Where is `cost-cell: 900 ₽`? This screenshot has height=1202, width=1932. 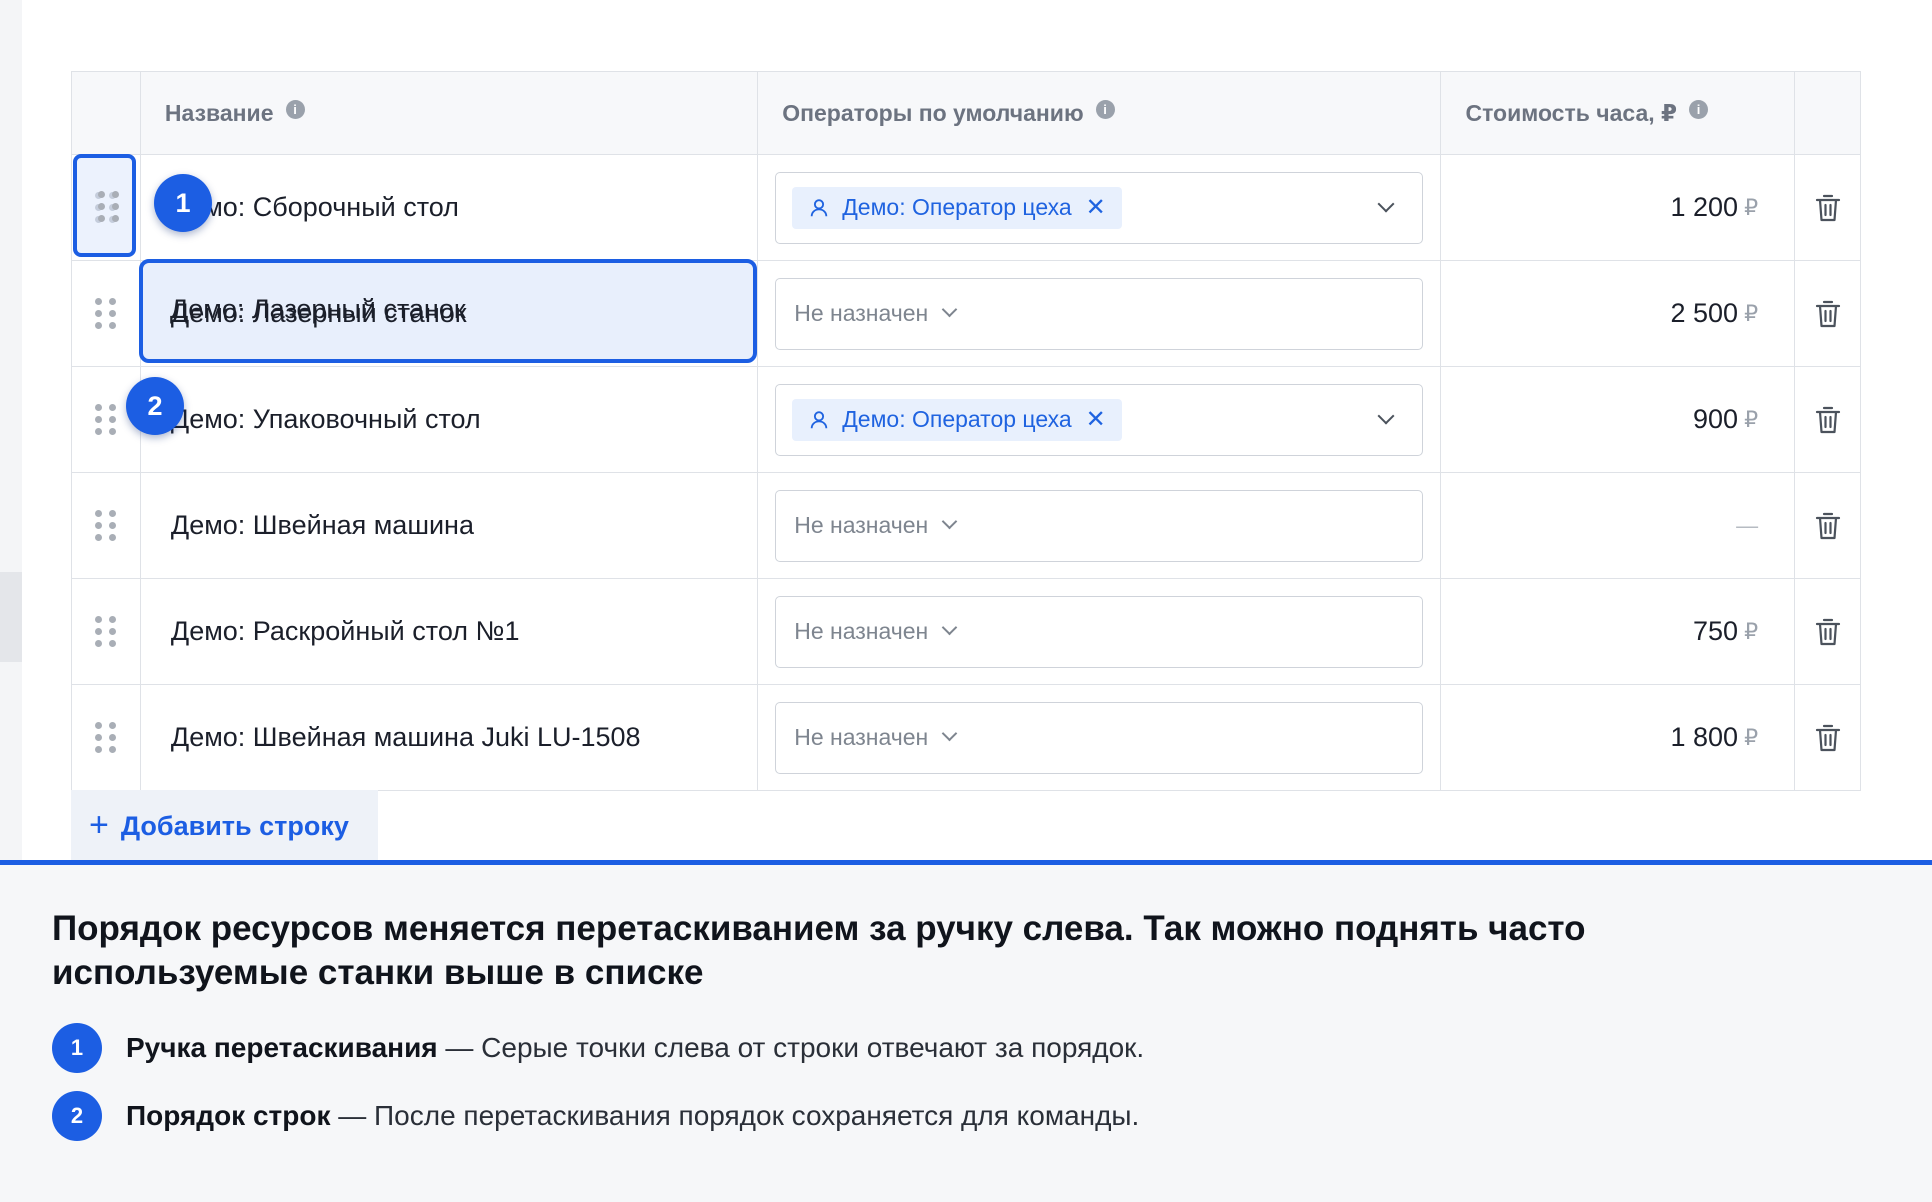 cost-cell: 900 ₽ is located at coordinates (1617, 419).